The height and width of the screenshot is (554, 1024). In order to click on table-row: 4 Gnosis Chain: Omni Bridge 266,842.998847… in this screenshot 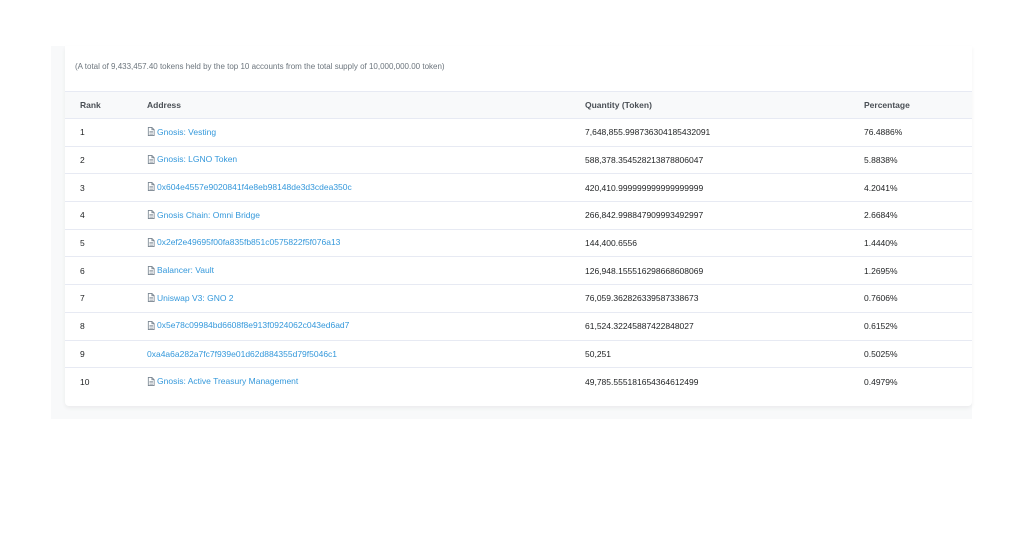, I will do `click(518, 215)`.